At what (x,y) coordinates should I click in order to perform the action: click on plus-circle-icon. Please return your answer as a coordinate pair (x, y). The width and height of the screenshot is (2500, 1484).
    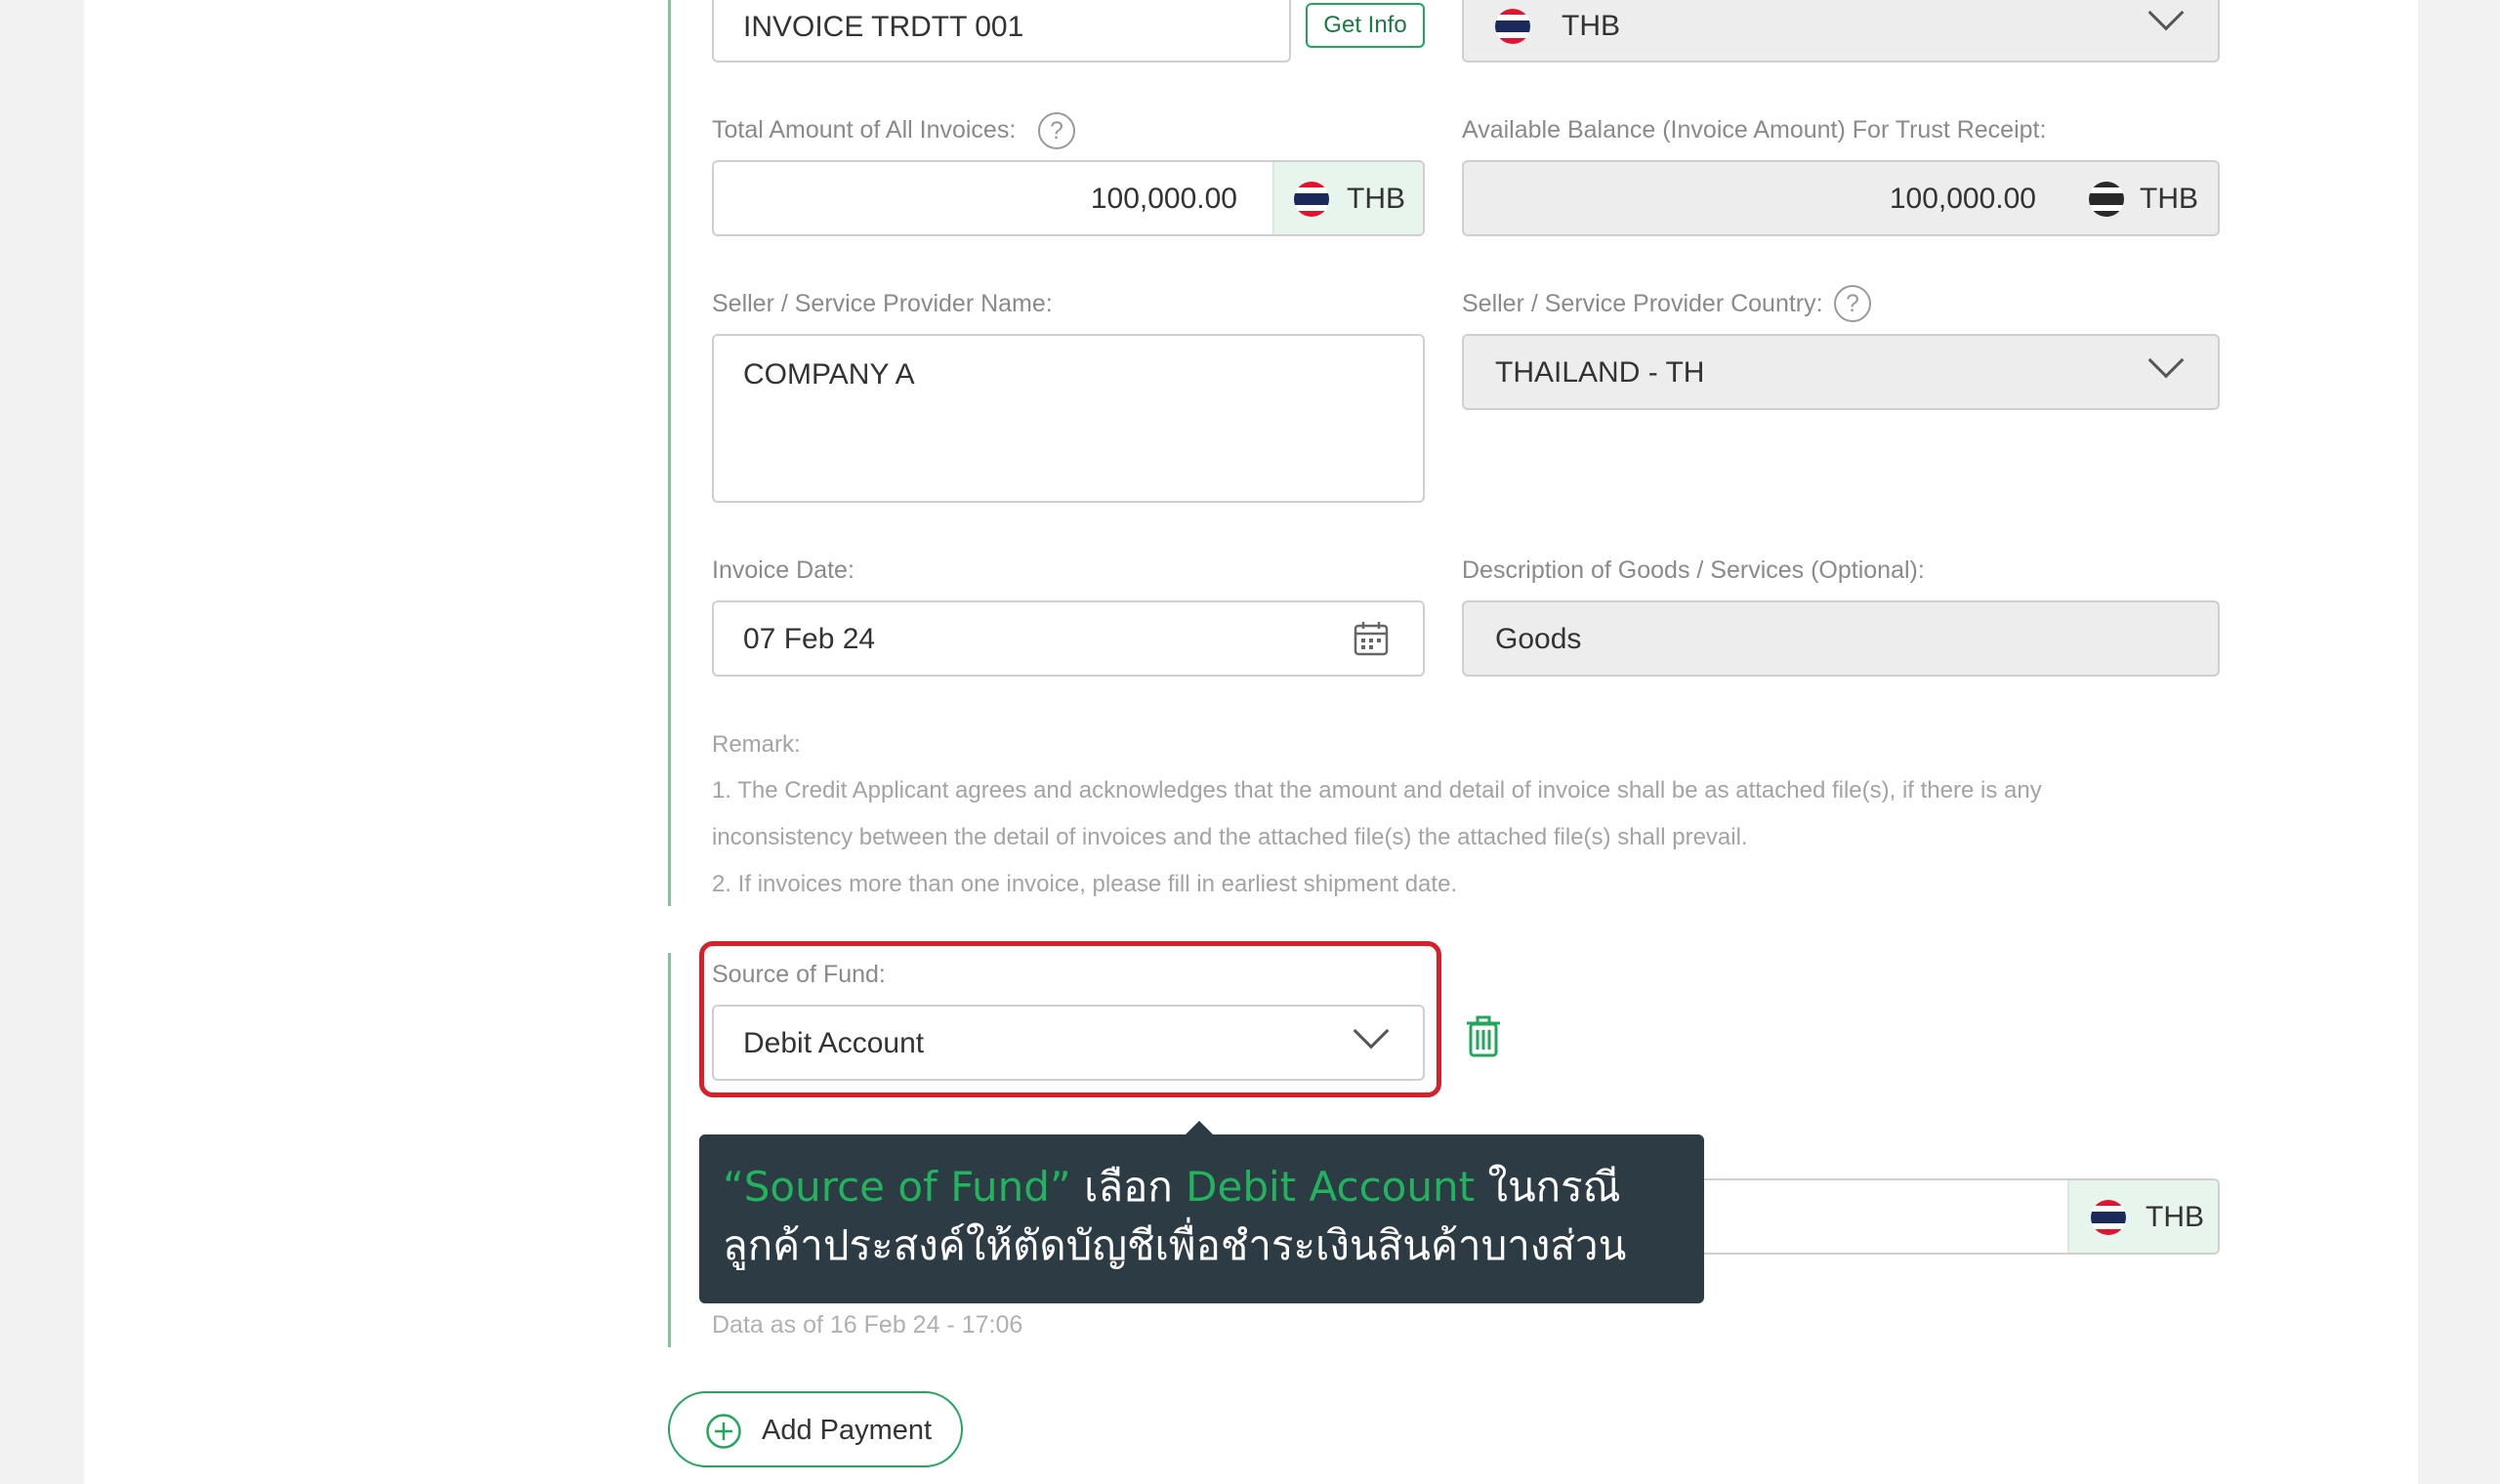
    Looking at the image, I should click on (723, 1432).